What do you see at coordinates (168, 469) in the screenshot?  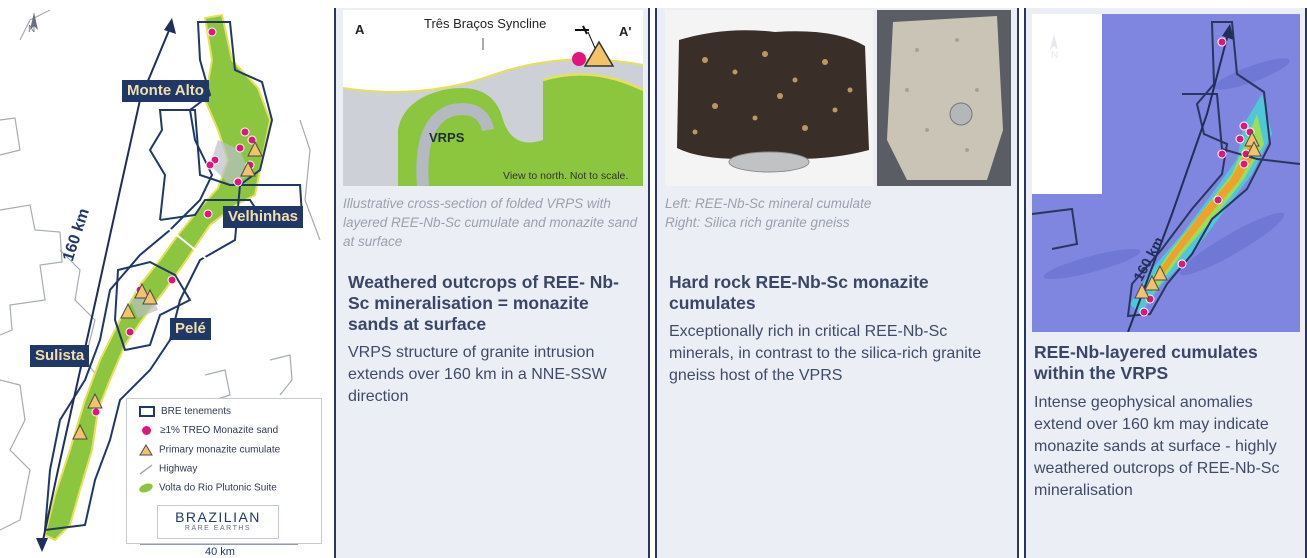 I see `legend-row: Highway` at bounding box center [168, 469].